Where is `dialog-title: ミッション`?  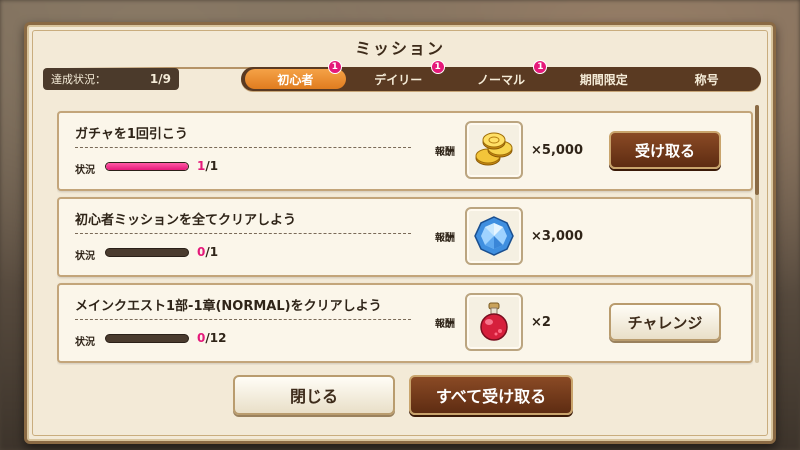
dialog-title: ミッション is located at coordinates (399, 48).